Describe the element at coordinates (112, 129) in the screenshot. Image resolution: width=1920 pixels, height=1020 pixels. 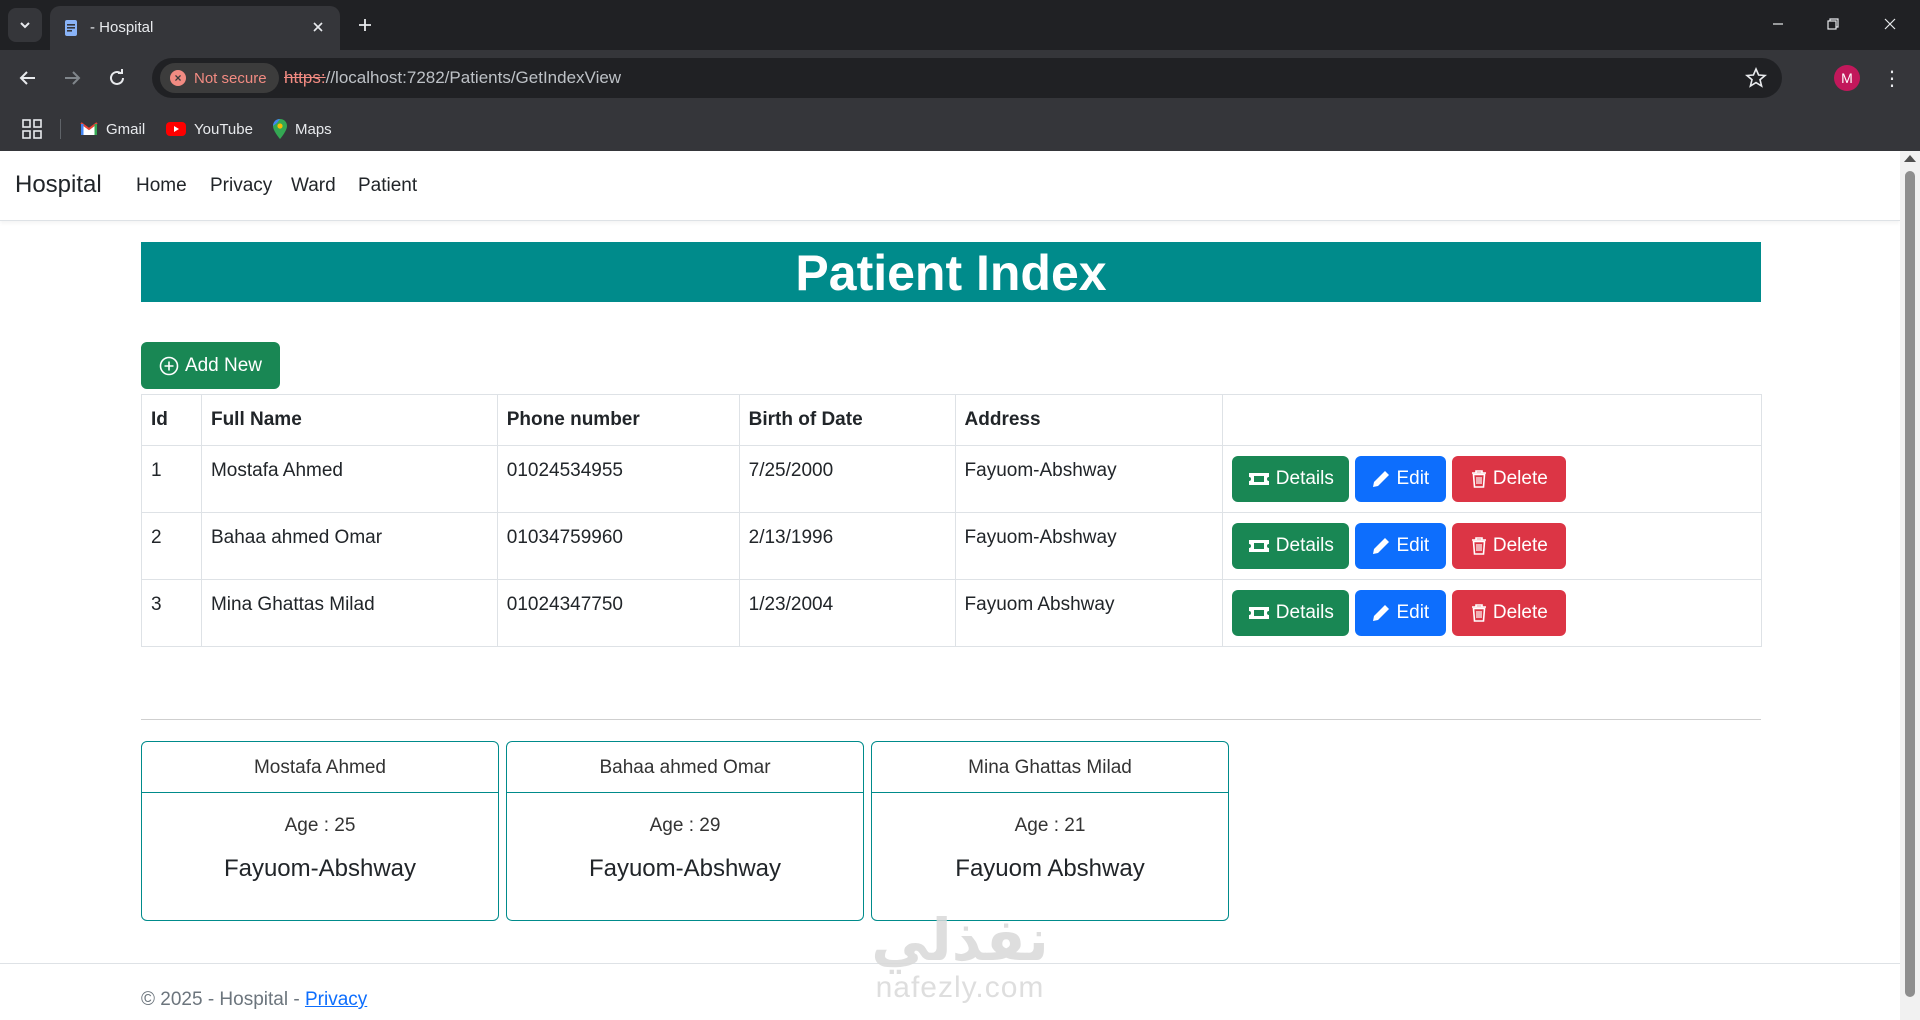
I see `bookmark-gmail: Gmail` at that location.